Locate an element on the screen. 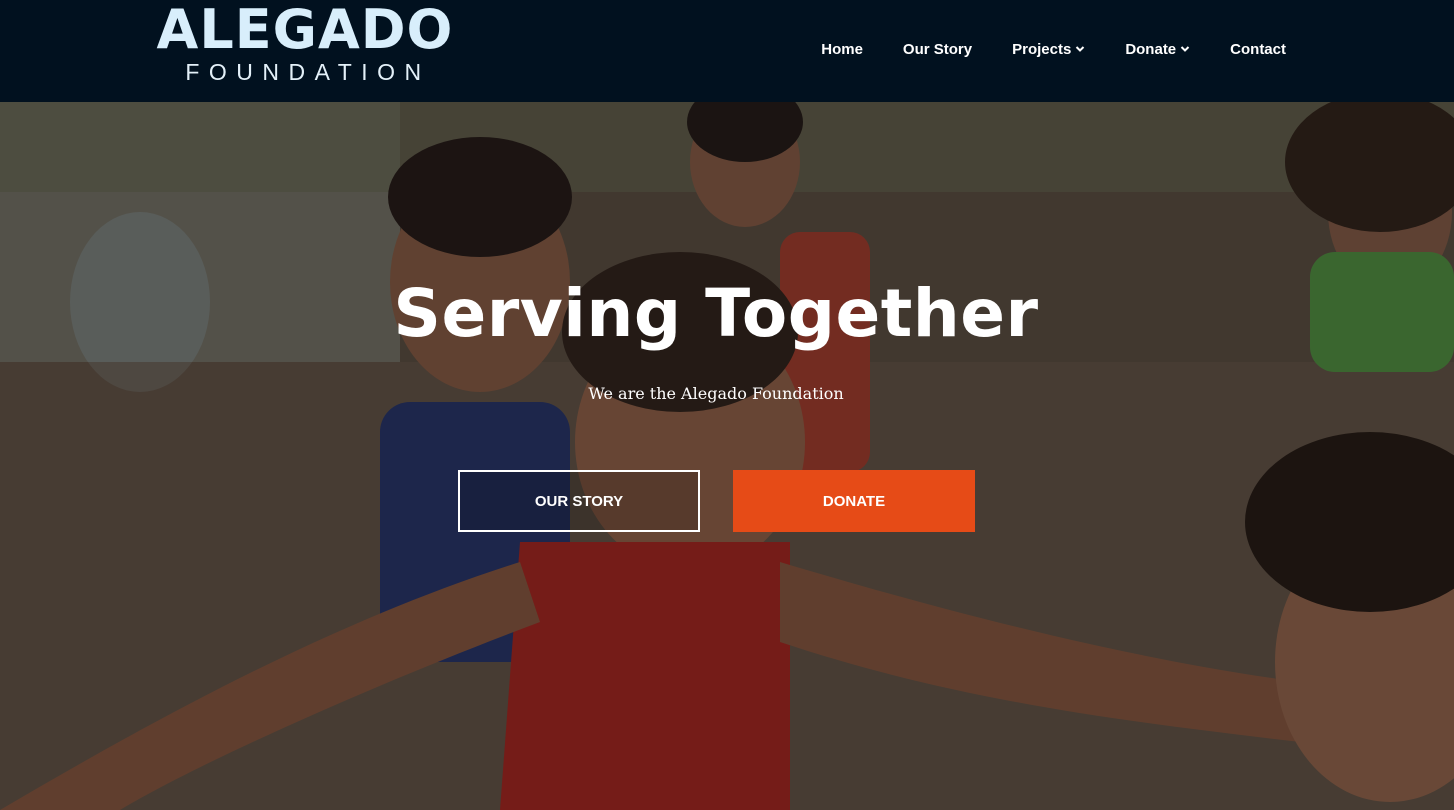 The image size is (1454, 810). nav-label: Home is located at coordinates (842, 49).